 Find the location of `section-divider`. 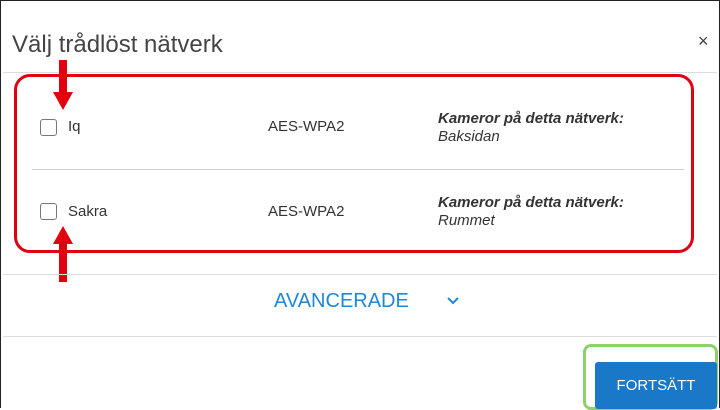

section-divider is located at coordinates (360, 274).